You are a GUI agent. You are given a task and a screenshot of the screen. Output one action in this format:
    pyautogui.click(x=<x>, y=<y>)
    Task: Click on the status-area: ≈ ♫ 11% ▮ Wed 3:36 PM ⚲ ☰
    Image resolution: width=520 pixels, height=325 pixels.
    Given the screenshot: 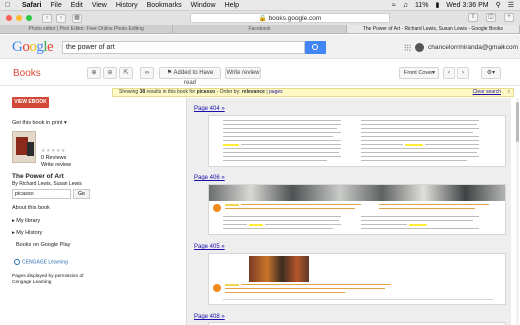 What is the action you would take?
    pyautogui.click(x=453, y=5)
    